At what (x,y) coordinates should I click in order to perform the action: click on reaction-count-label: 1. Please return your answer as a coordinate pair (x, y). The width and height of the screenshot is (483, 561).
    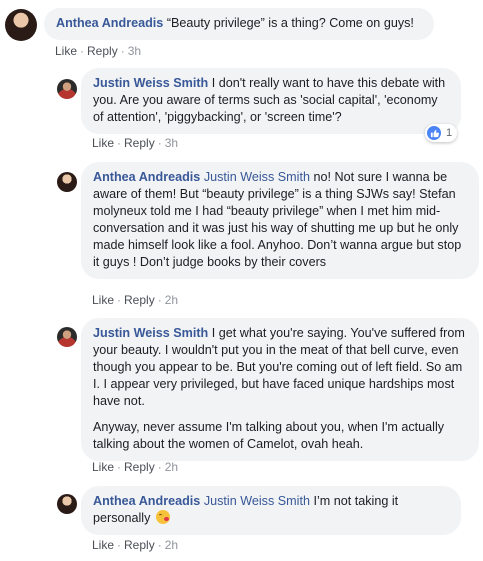
    Looking at the image, I should click on (449, 133).